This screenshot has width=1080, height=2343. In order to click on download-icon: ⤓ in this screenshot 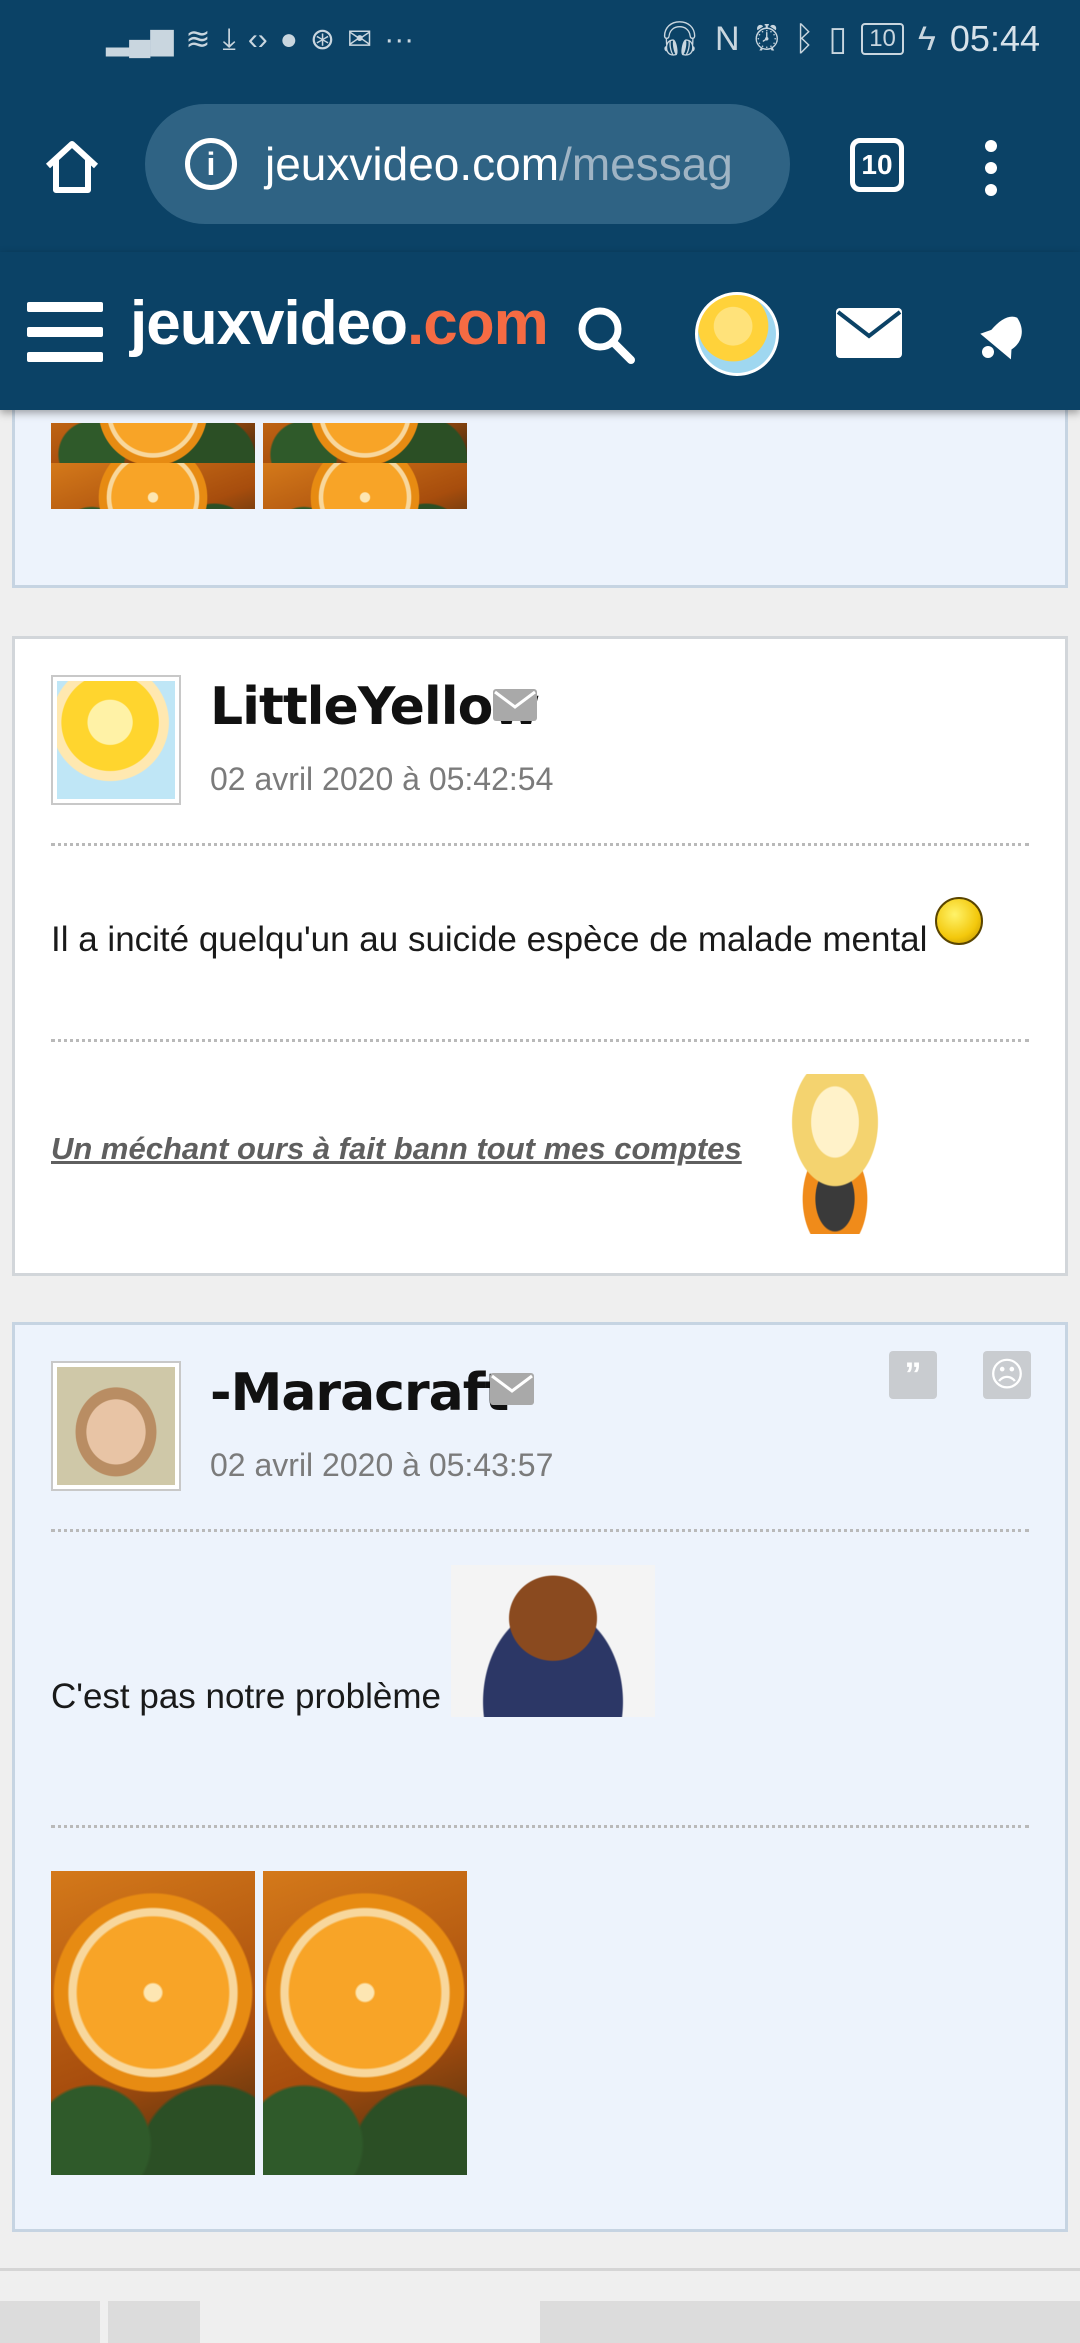, I will do `click(229, 39)`.